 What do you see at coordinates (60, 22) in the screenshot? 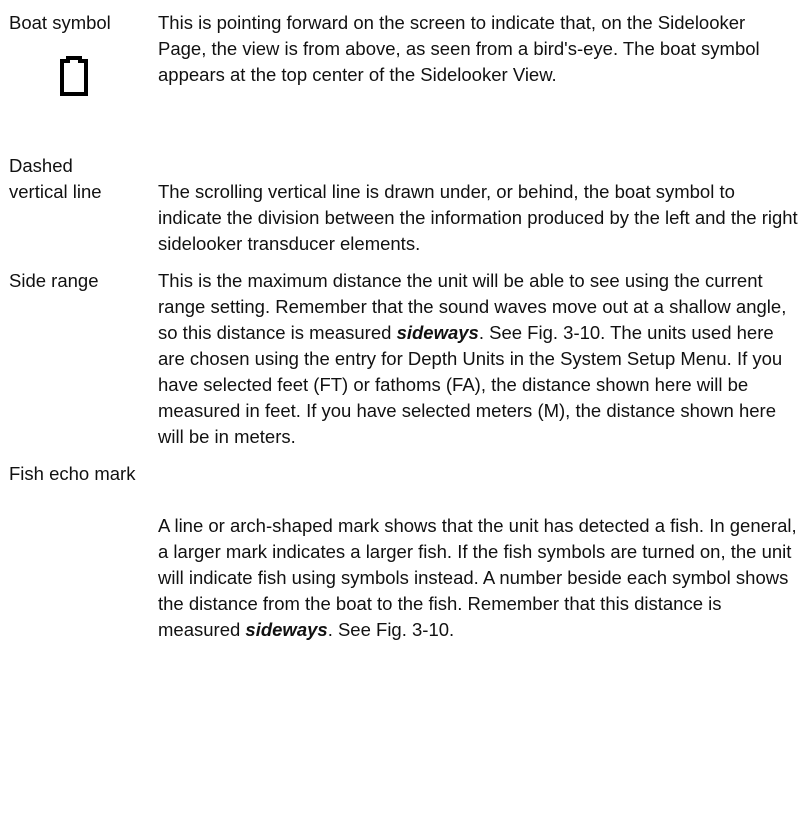
I see `term-boat-symbol: Boat symbol` at bounding box center [60, 22].